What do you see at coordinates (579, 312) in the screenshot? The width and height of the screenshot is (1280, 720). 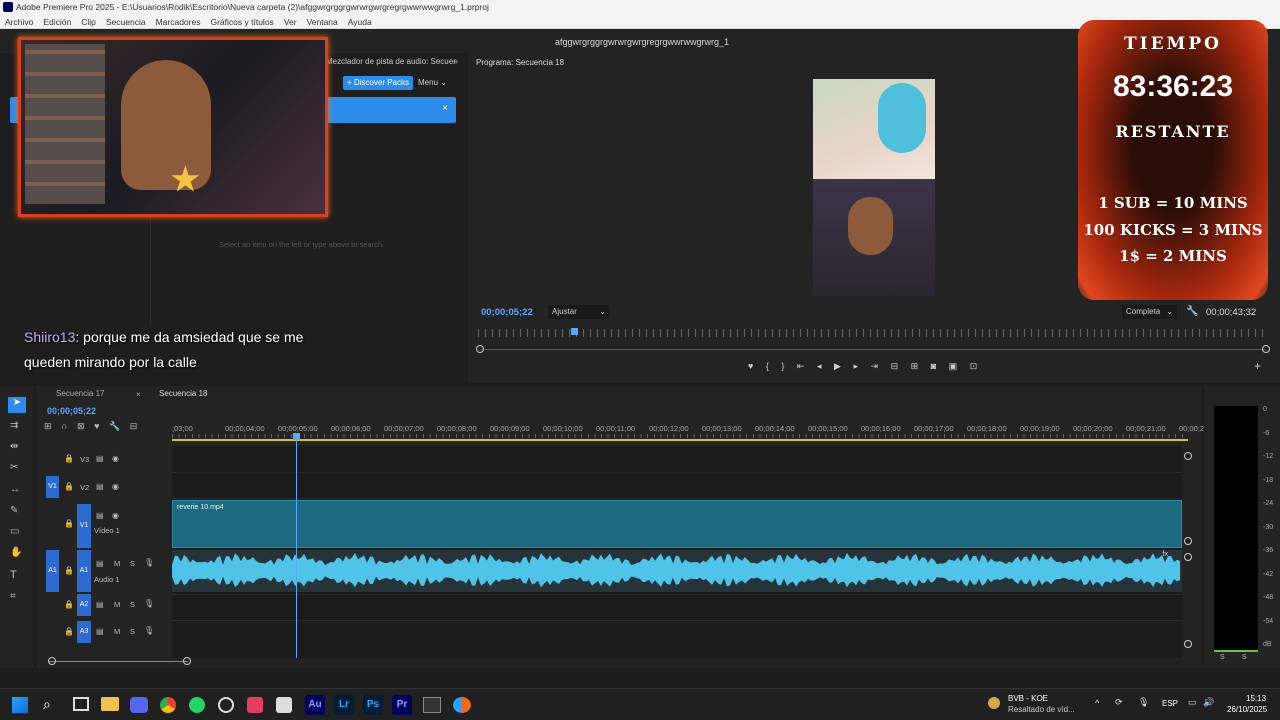 I see `zoom-select: Ajustar ⌄` at bounding box center [579, 312].